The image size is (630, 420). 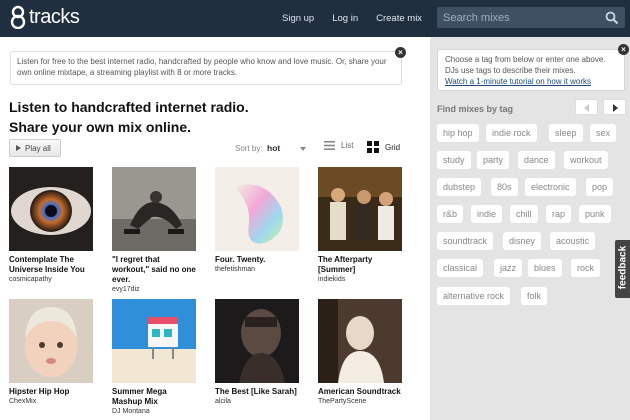 What do you see at coordinates (52, 392) in the screenshot?
I see `mix-title: Hipster Hip Hop` at bounding box center [52, 392].